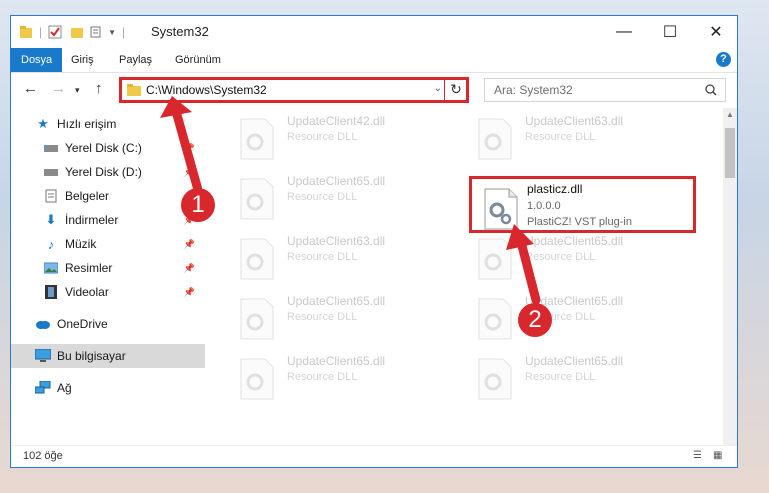 This screenshot has height=493, width=769. Describe the element at coordinates (716, 32) in the screenshot. I see `close-button: ✕` at that location.